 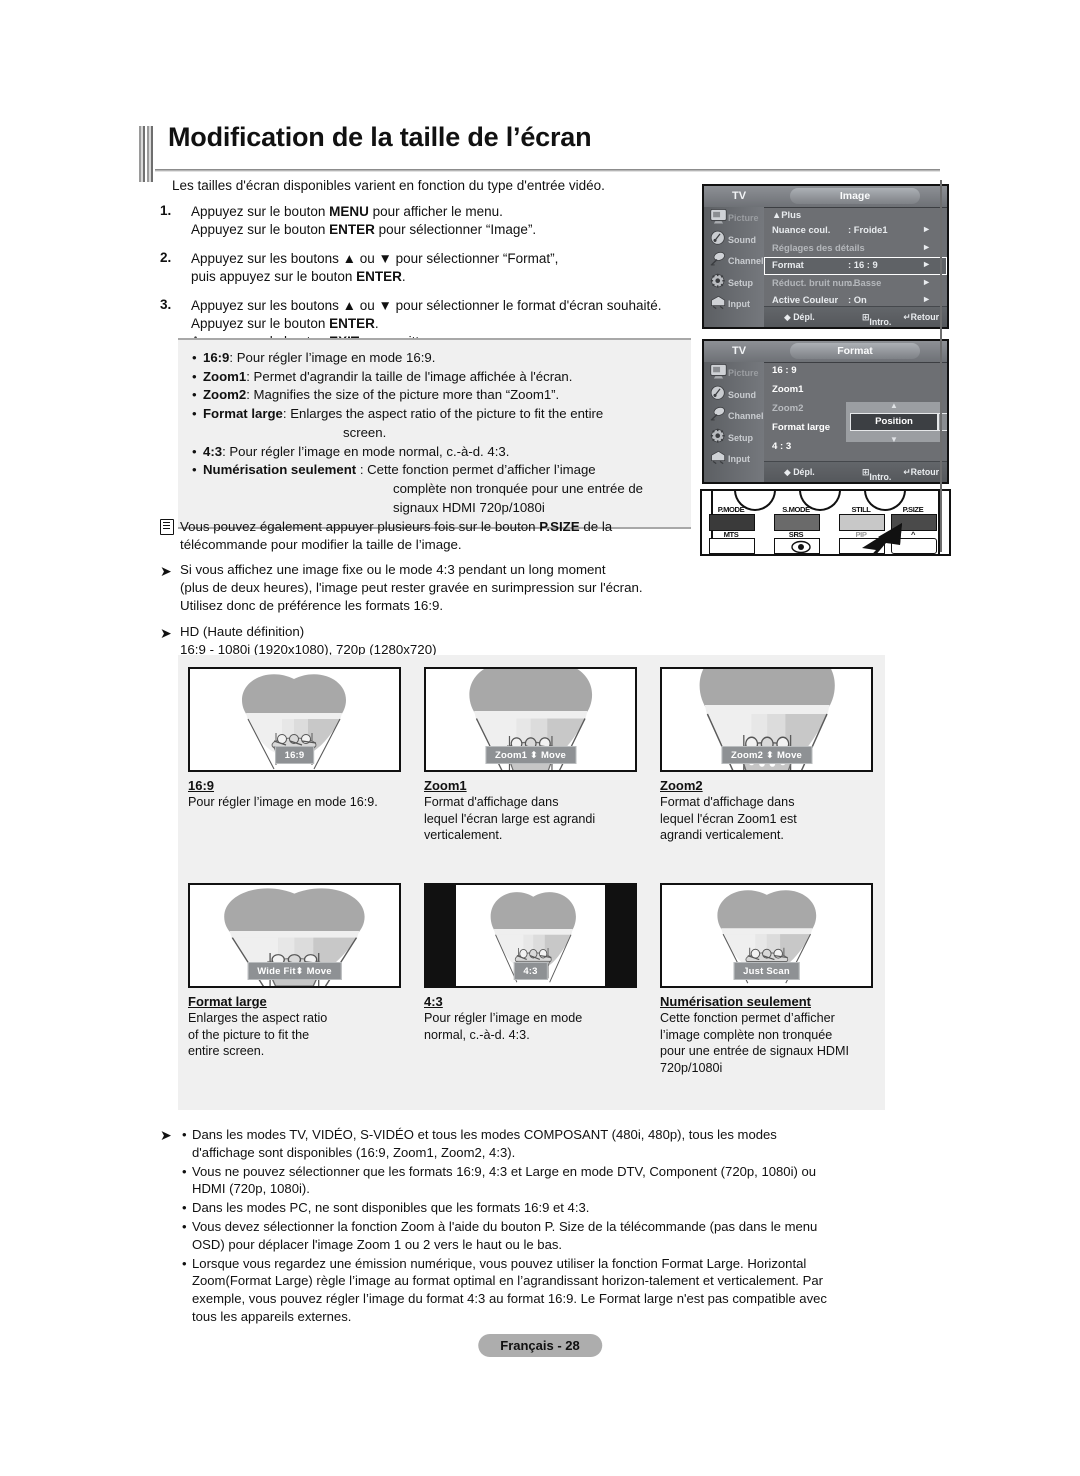 I want to click on aspect-title: 4:3, so click(x=433, y=1001).